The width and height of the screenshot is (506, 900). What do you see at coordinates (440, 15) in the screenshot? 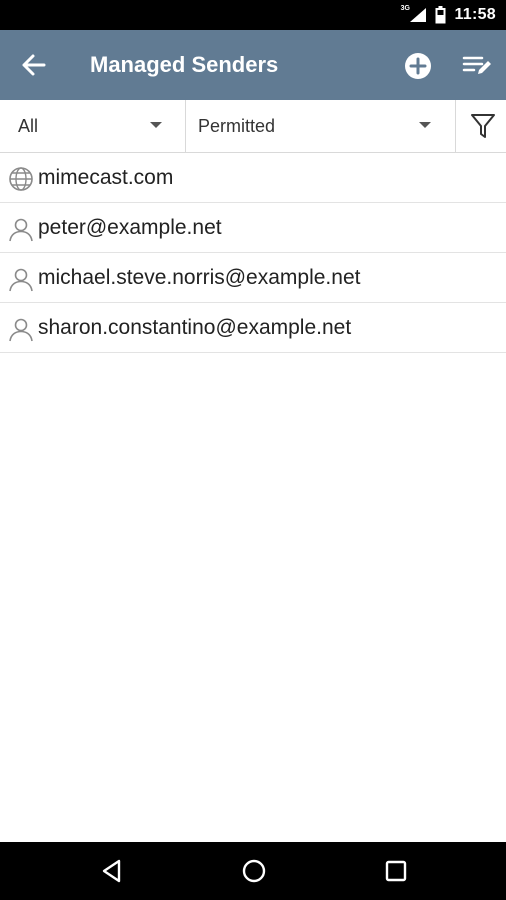
I see `battery-icon` at bounding box center [440, 15].